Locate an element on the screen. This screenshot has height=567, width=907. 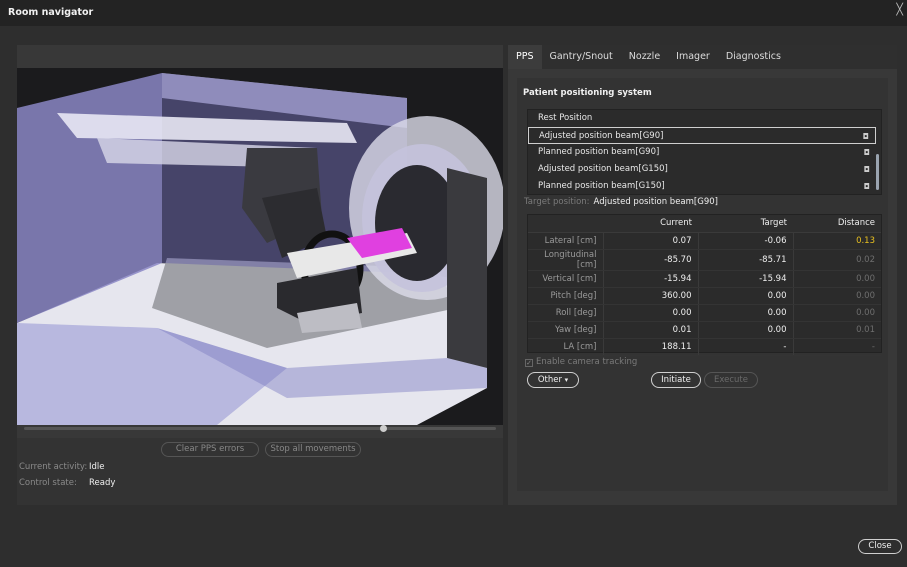
target-value: - is located at coordinates (746, 347).